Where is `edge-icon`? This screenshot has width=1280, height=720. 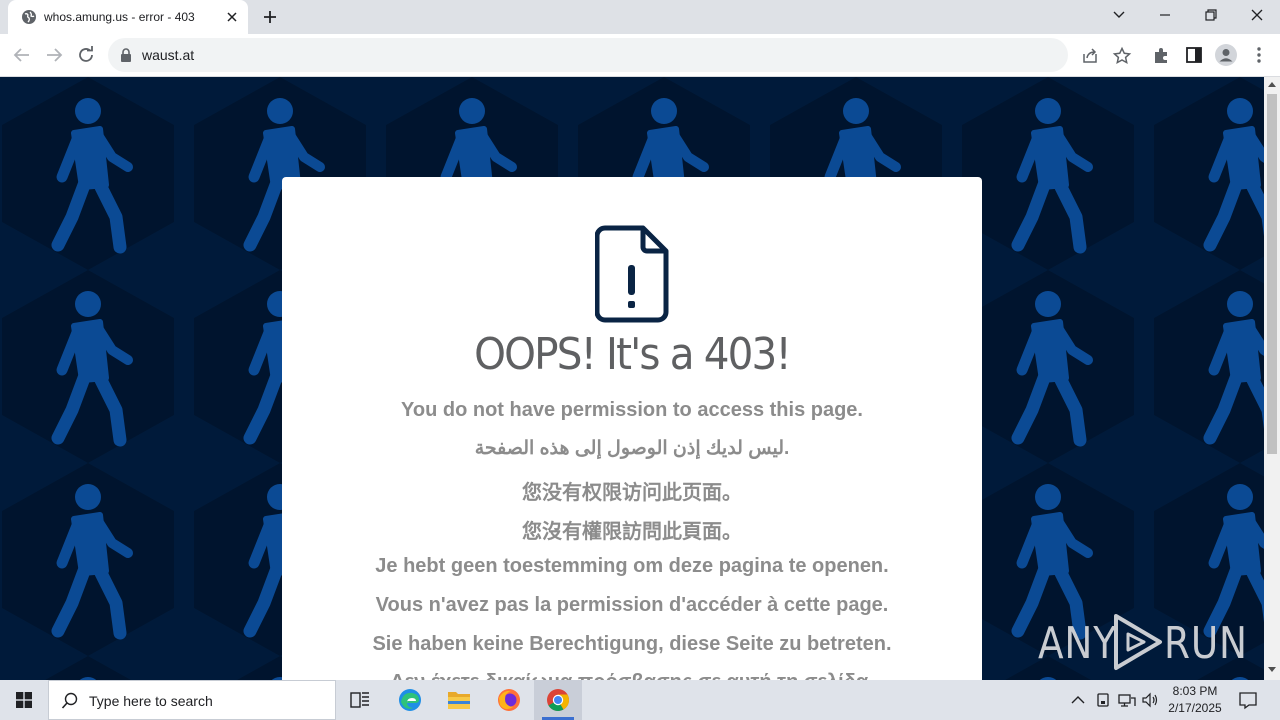 edge-icon is located at coordinates (410, 700).